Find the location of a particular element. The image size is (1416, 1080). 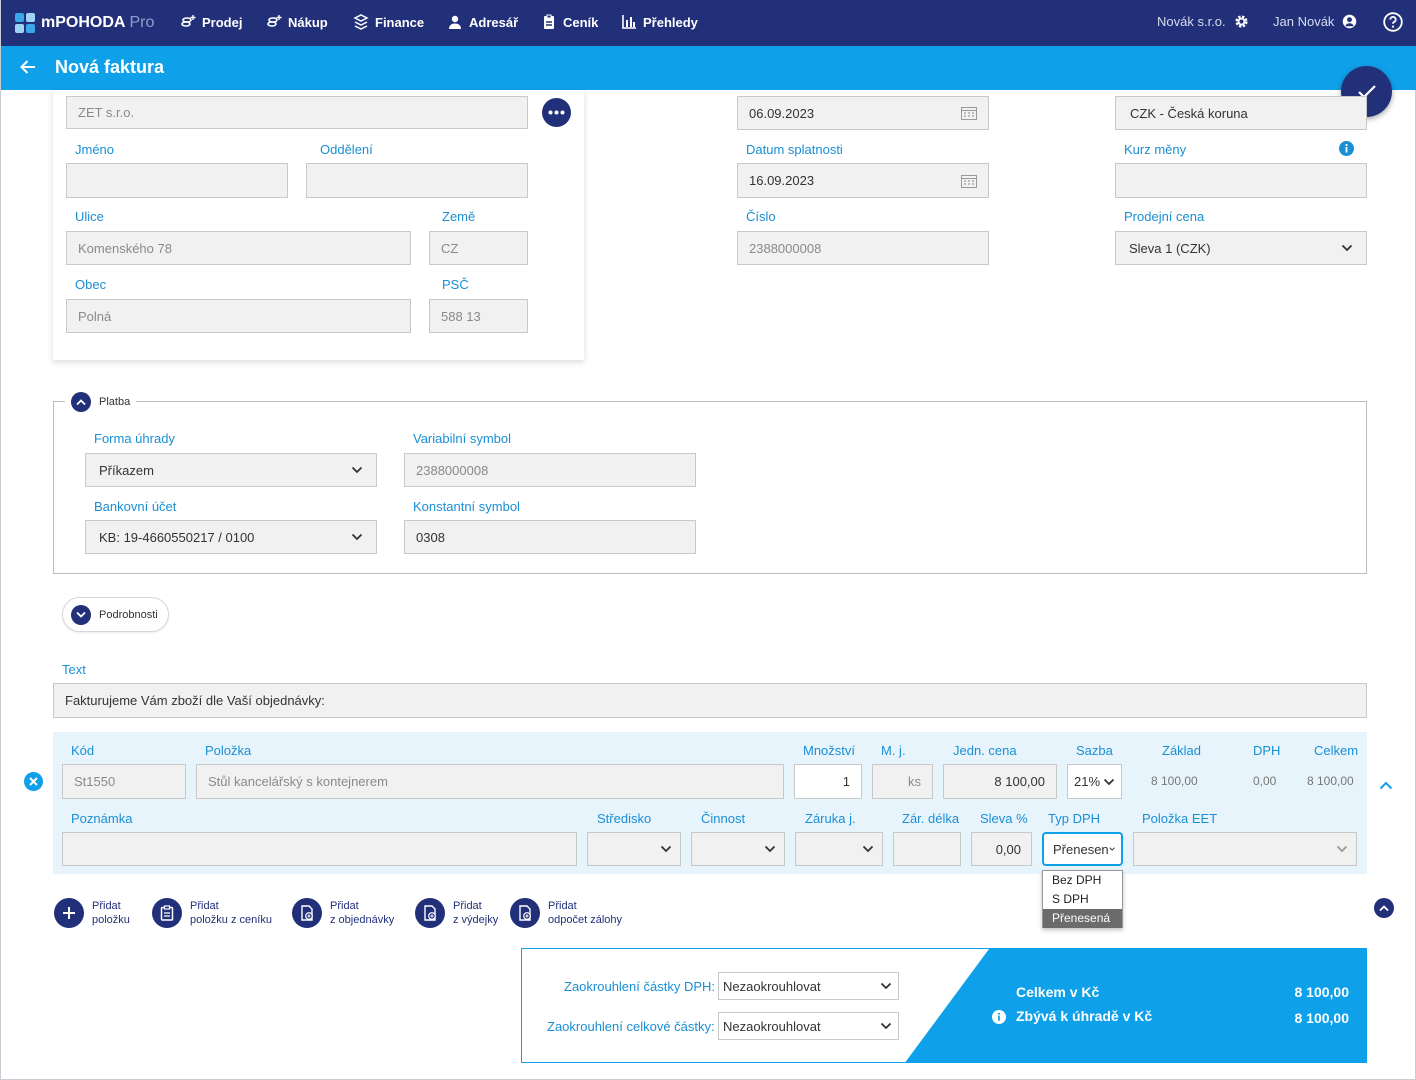

cislo-field: 2388000008 is located at coordinates (863, 248).